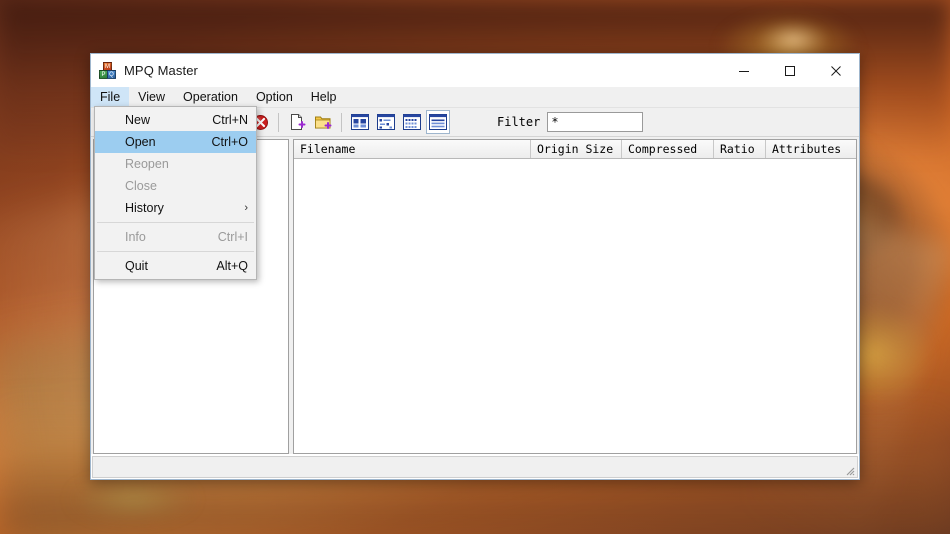  What do you see at coordinates (175, 120) in the screenshot?
I see `menu-item-new: New Ctrl+N` at bounding box center [175, 120].